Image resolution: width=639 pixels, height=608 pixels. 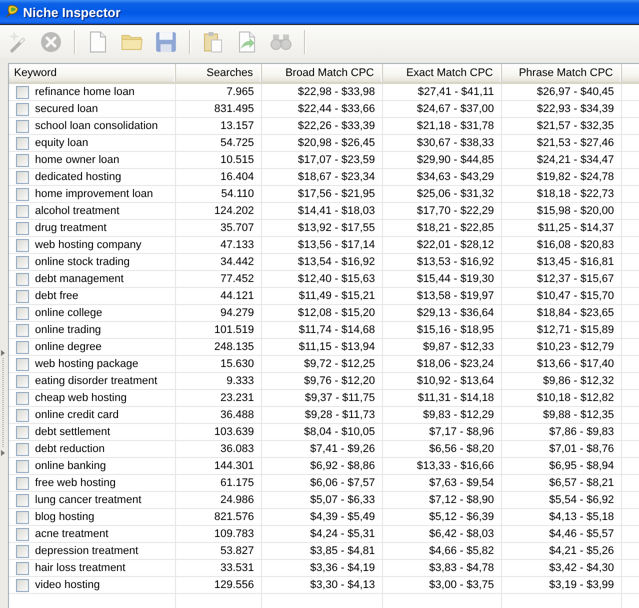 What do you see at coordinates (442, 262) in the screenshot?
I see `exact-match-cell: $13,53 - $16,92` at bounding box center [442, 262].